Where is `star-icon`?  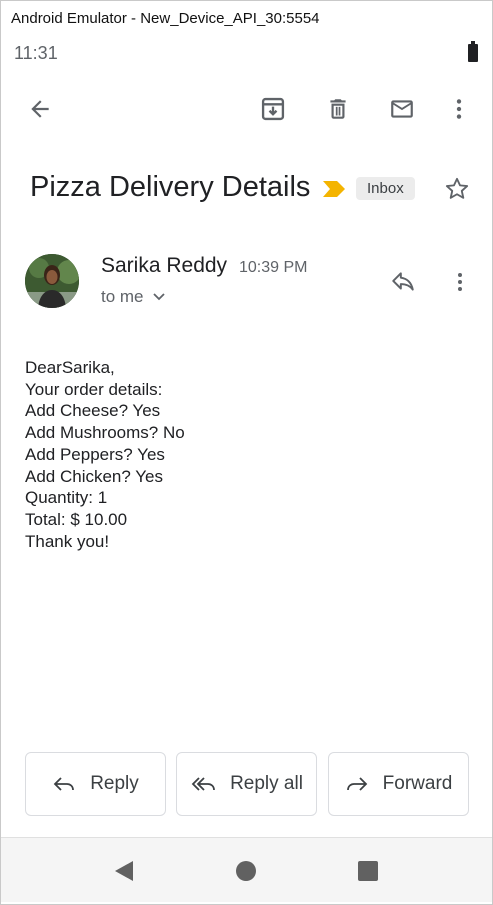
star-icon is located at coordinates (457, 191).